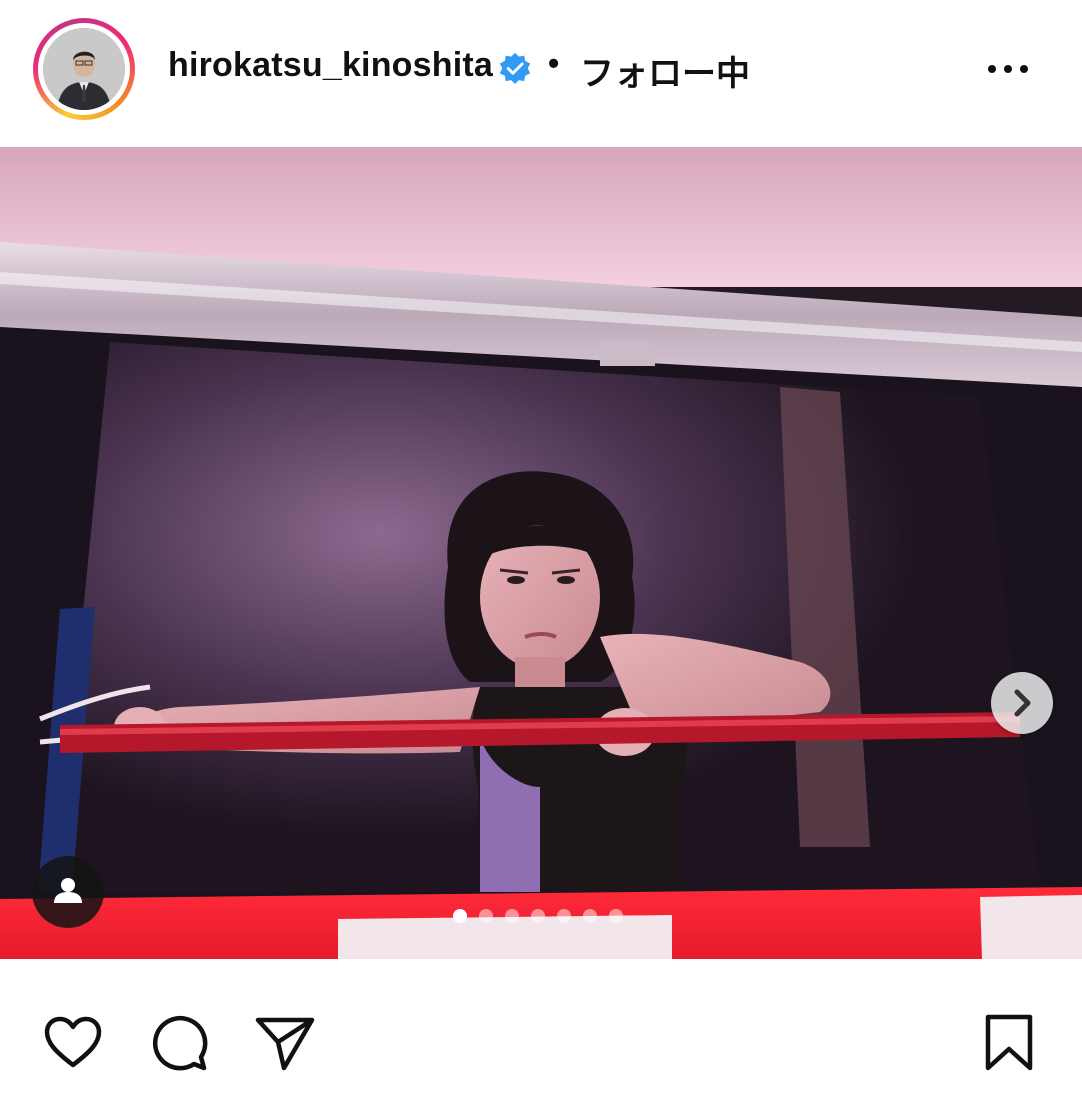 This screenshot has height=1098, width=1082. I want to click on avatar-person-image, so click(84, 69).